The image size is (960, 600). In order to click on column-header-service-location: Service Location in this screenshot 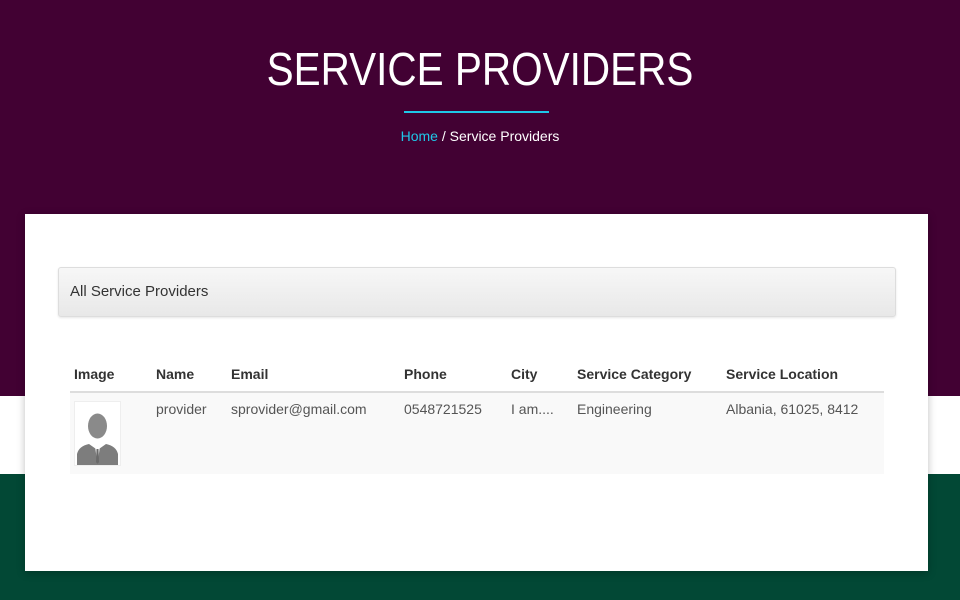, I will do `click(803, 375)`.